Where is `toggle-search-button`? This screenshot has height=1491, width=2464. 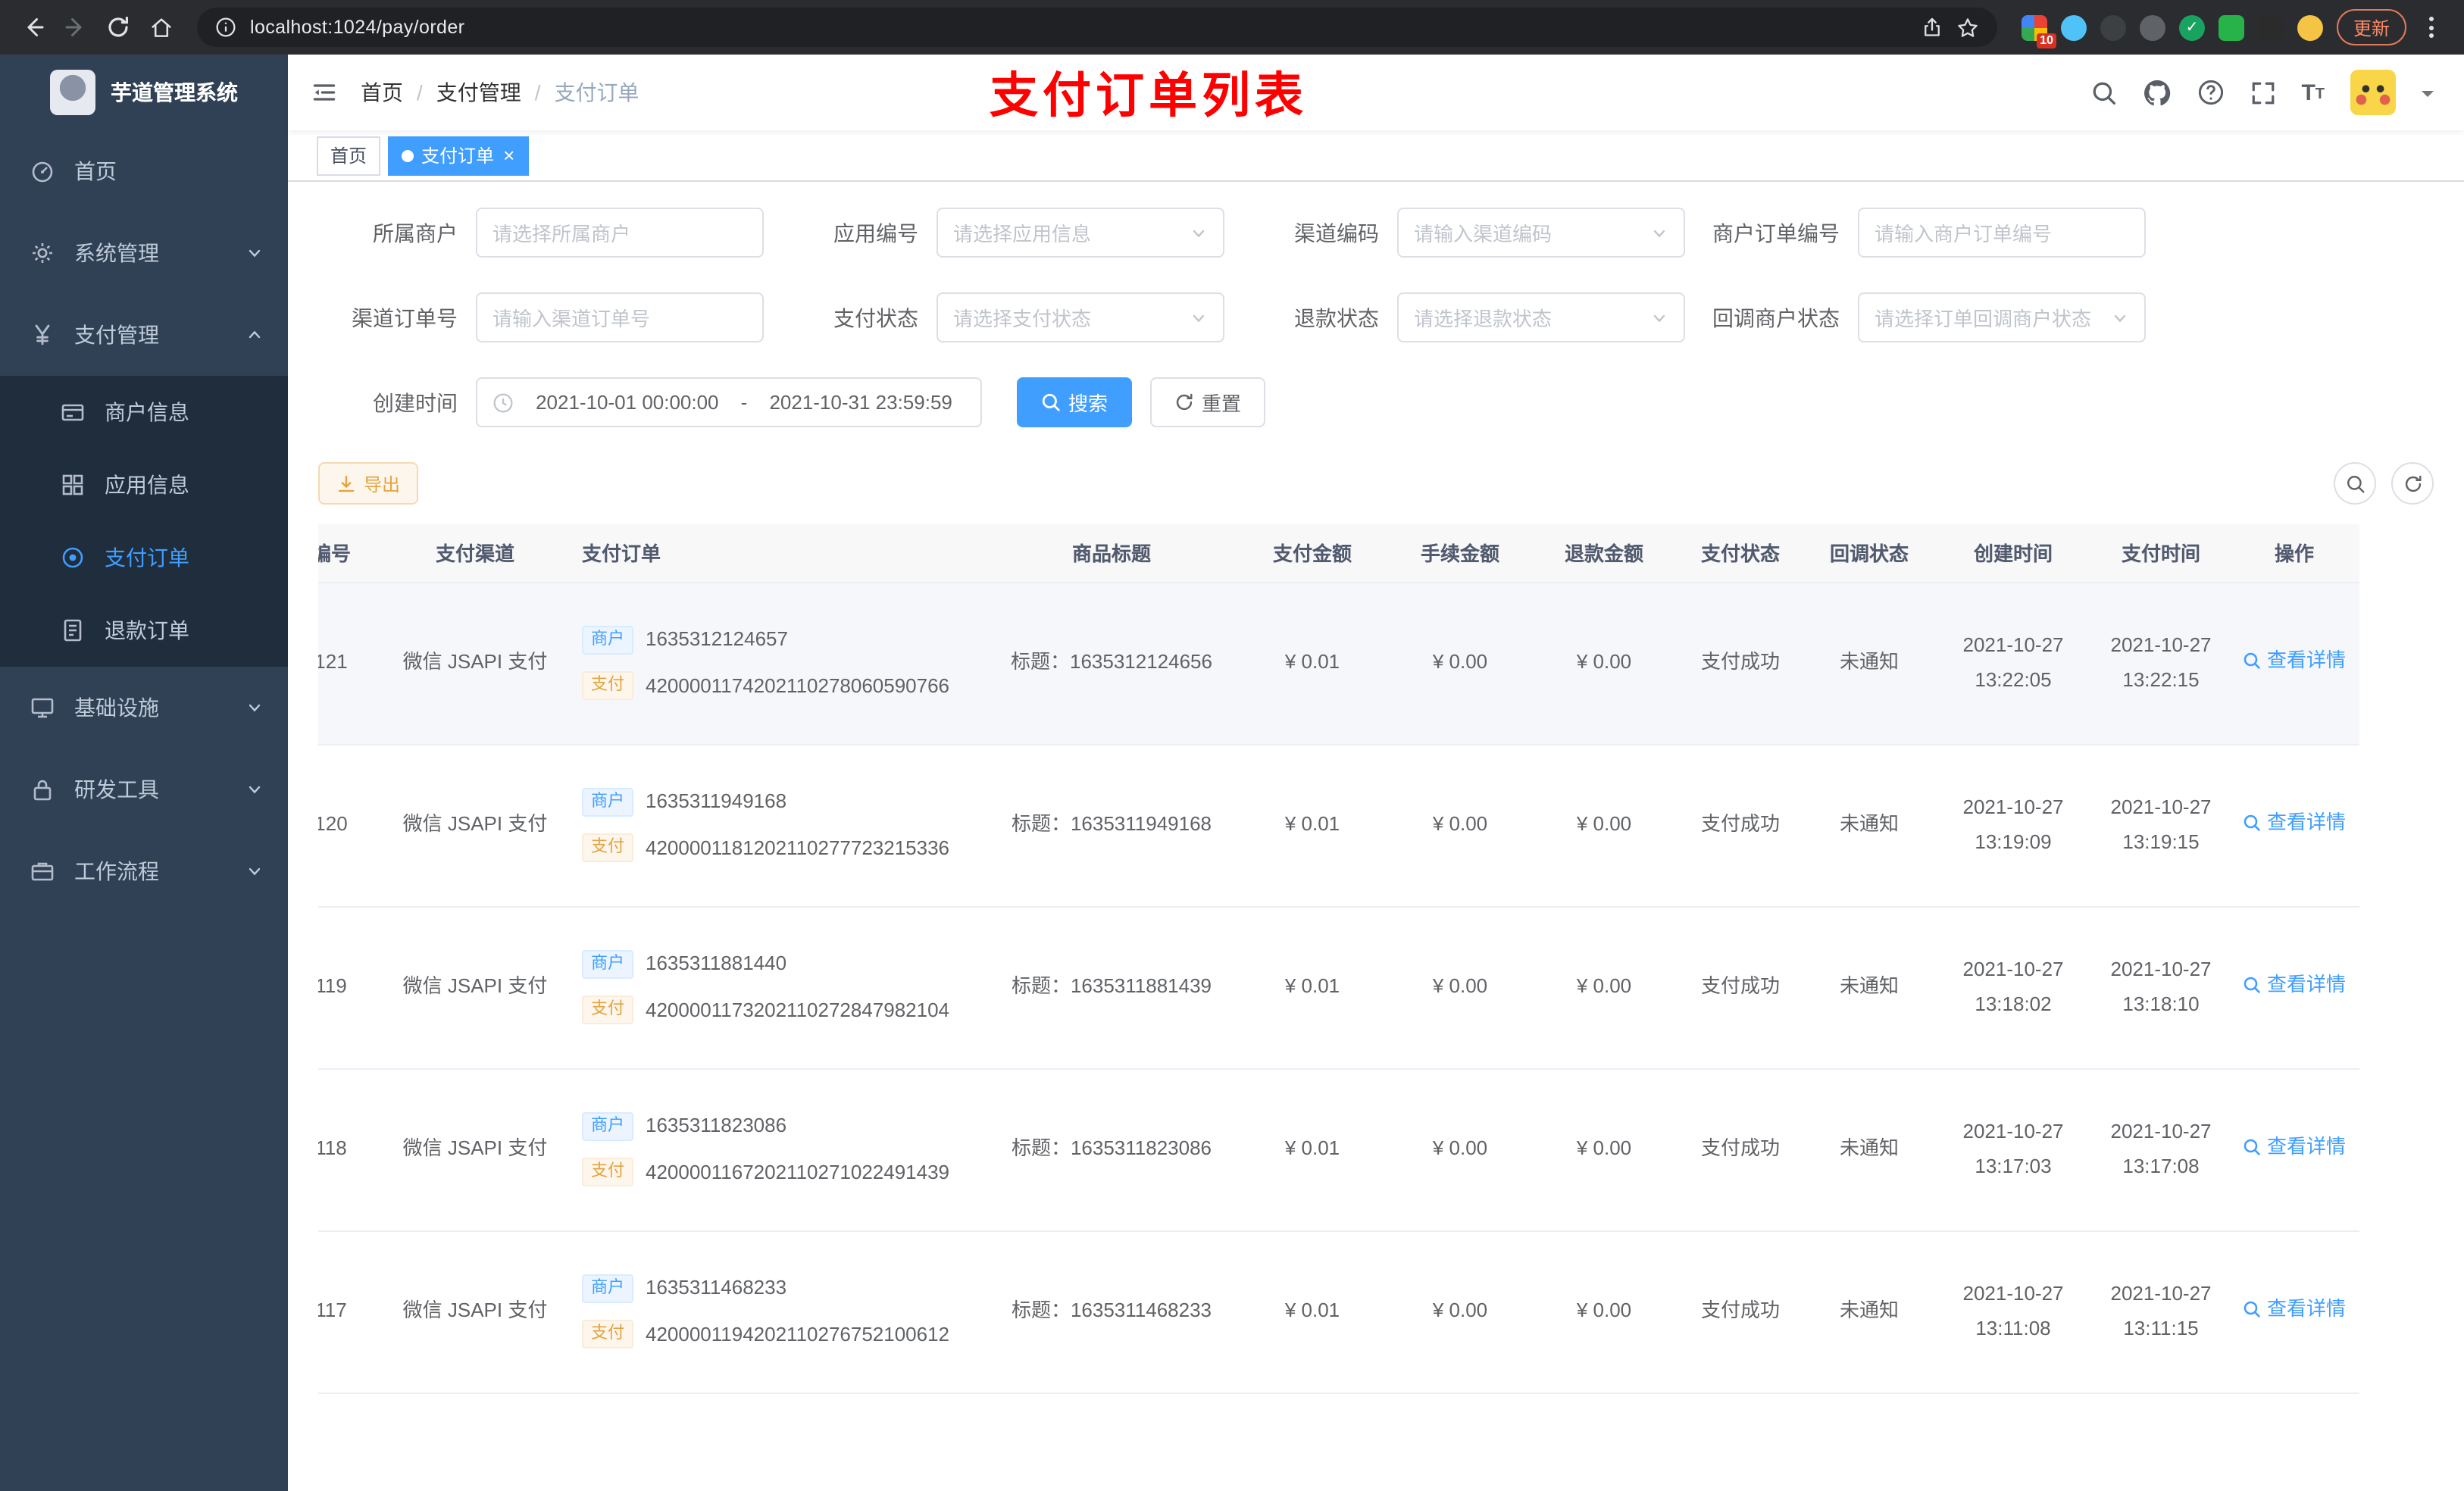 toggle-search-button is located at coordinates (2355, 483).